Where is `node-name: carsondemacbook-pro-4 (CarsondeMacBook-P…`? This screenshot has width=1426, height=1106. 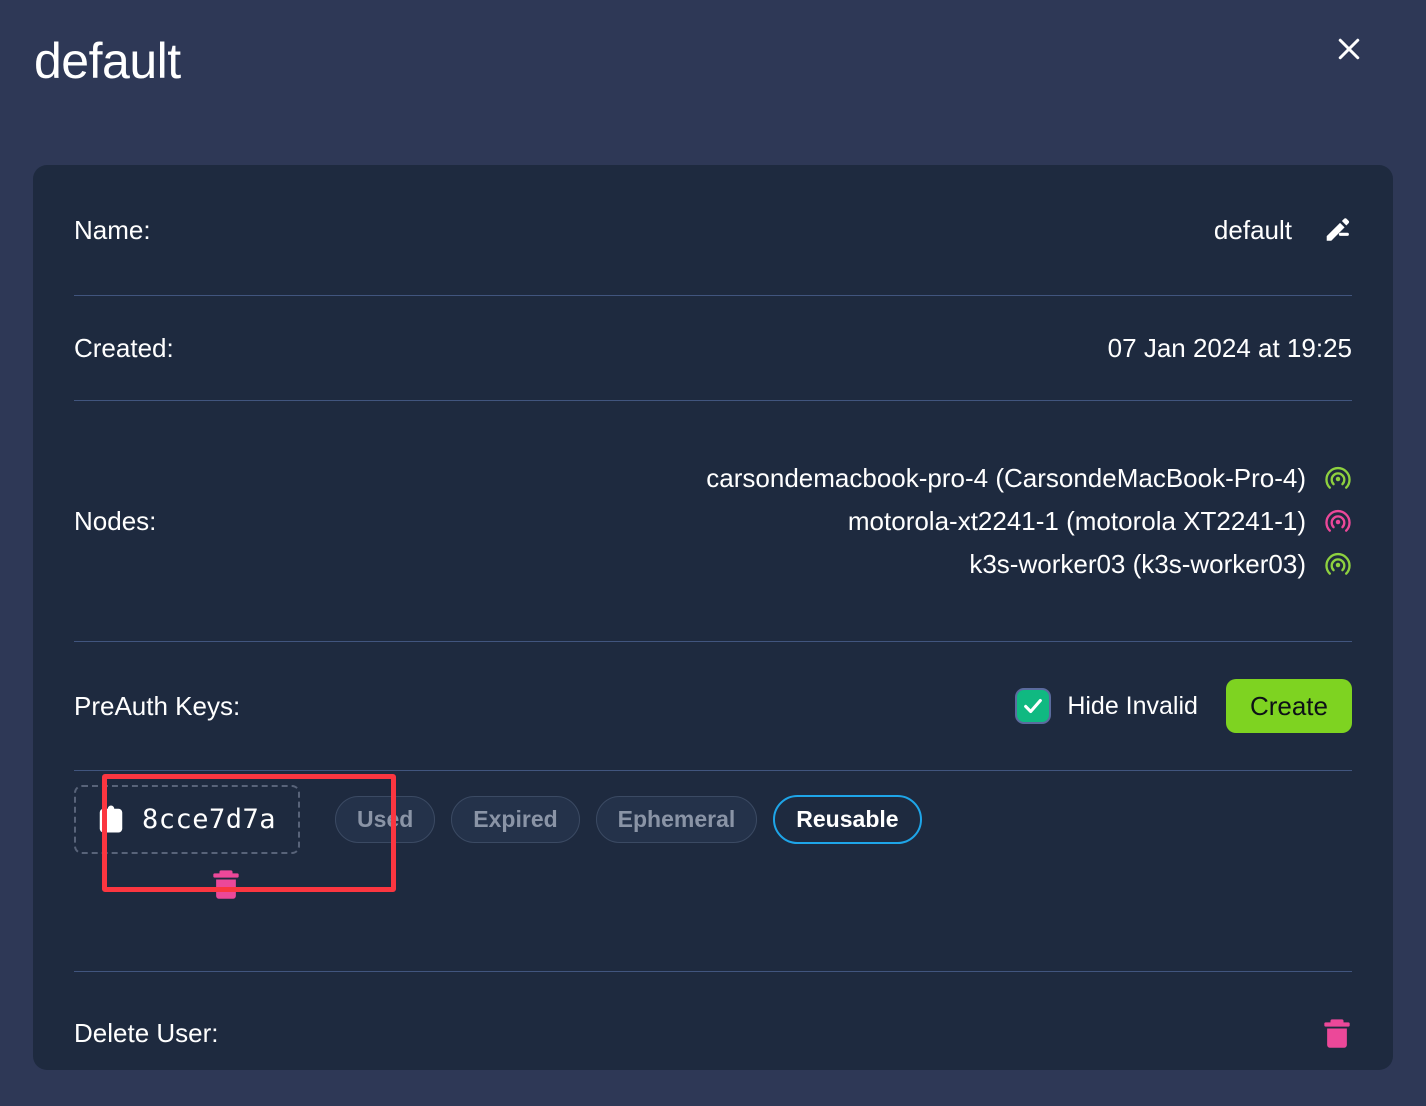
node-name: carsondemacbook-pro-4 (CarsondeMacBook-P… is located at coordinates (1006, 477).